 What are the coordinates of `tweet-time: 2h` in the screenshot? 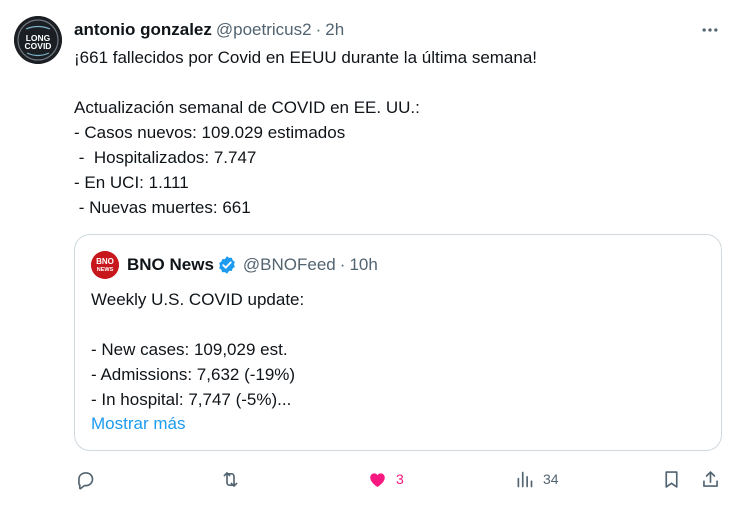 It's located at (334, 30).